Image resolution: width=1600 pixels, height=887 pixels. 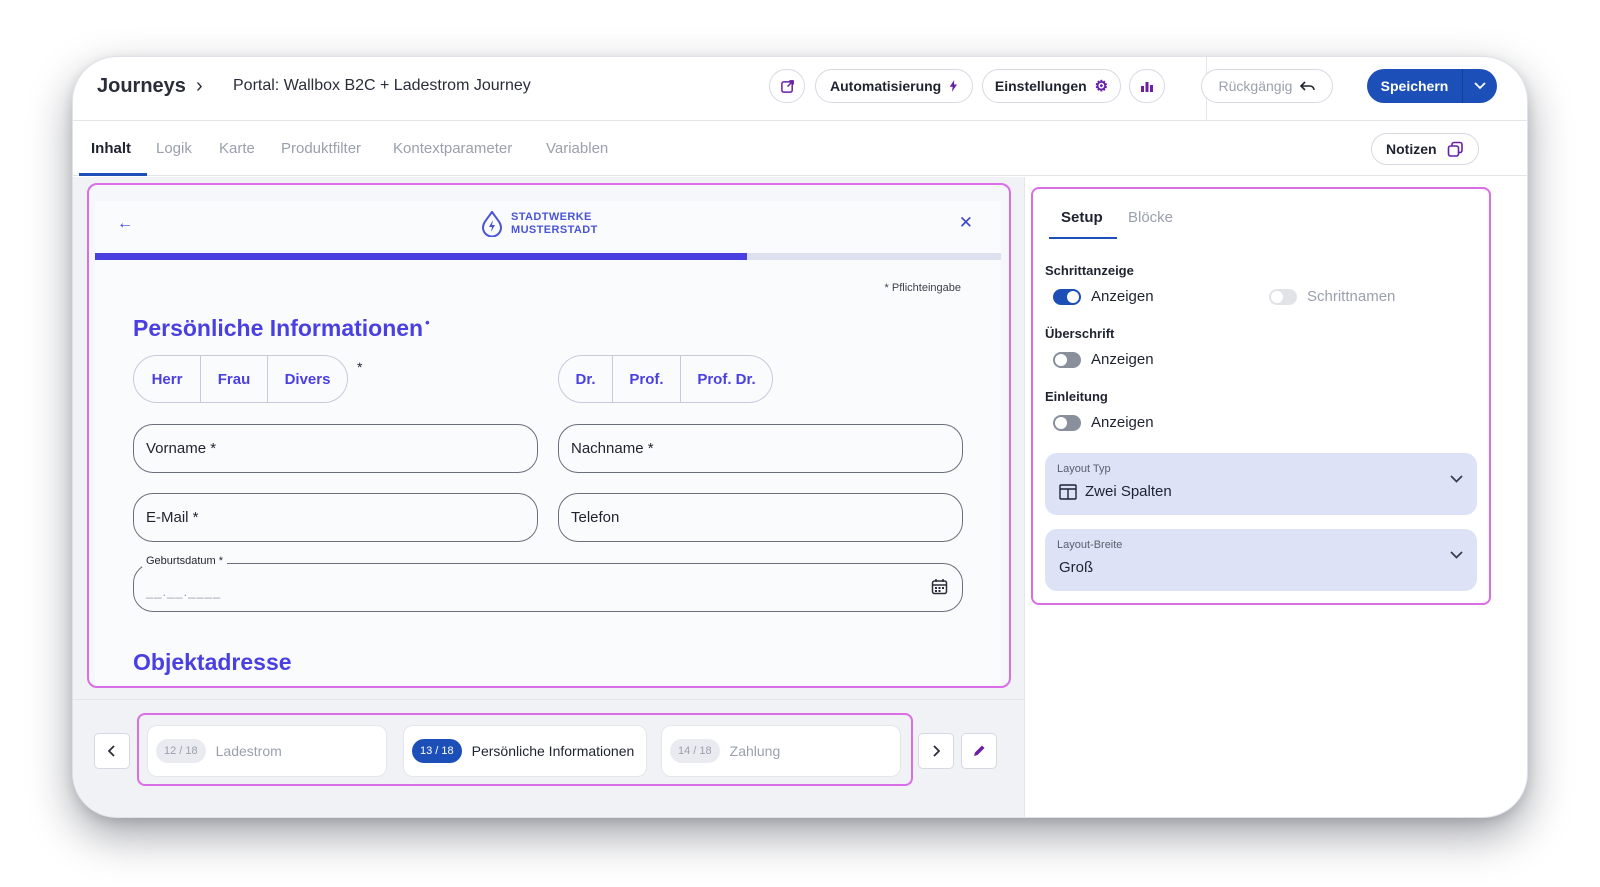 I want to click on heading-toggle-label: Anzeigen, so click(x=1122, y=359).